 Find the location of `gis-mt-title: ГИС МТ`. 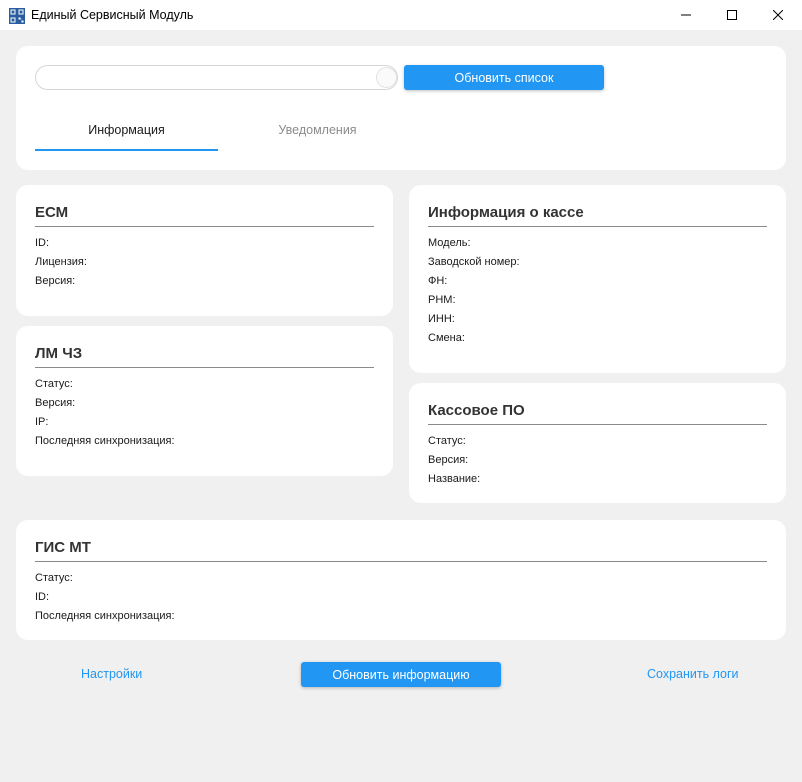

gis-mt-title: ГИС МТ is located at coordinates (63, 547).